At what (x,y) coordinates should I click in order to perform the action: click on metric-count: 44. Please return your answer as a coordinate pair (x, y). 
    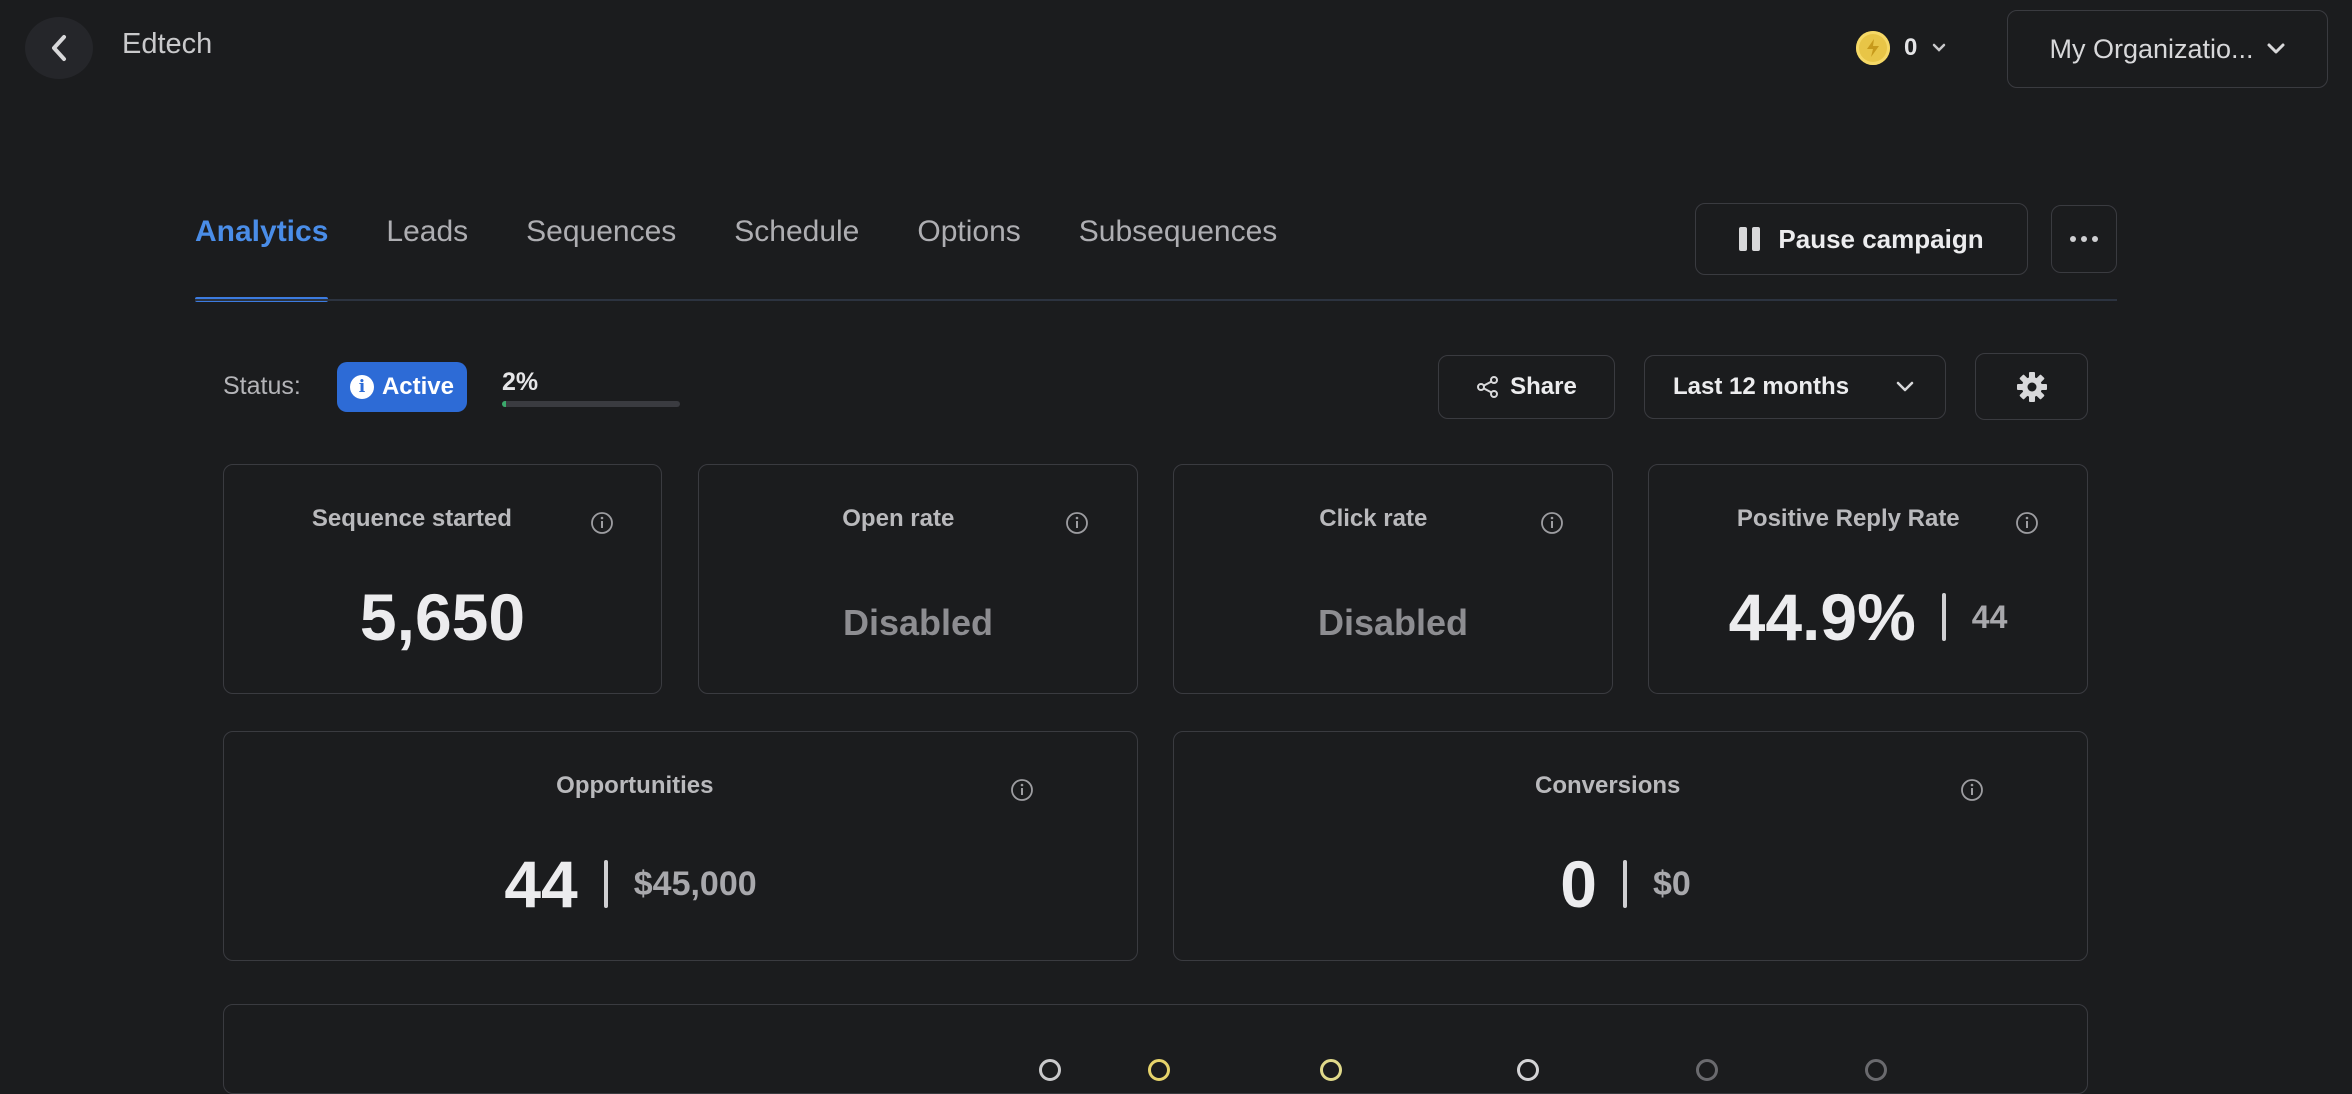
    Looking at the image, I should click on (1989, 616).